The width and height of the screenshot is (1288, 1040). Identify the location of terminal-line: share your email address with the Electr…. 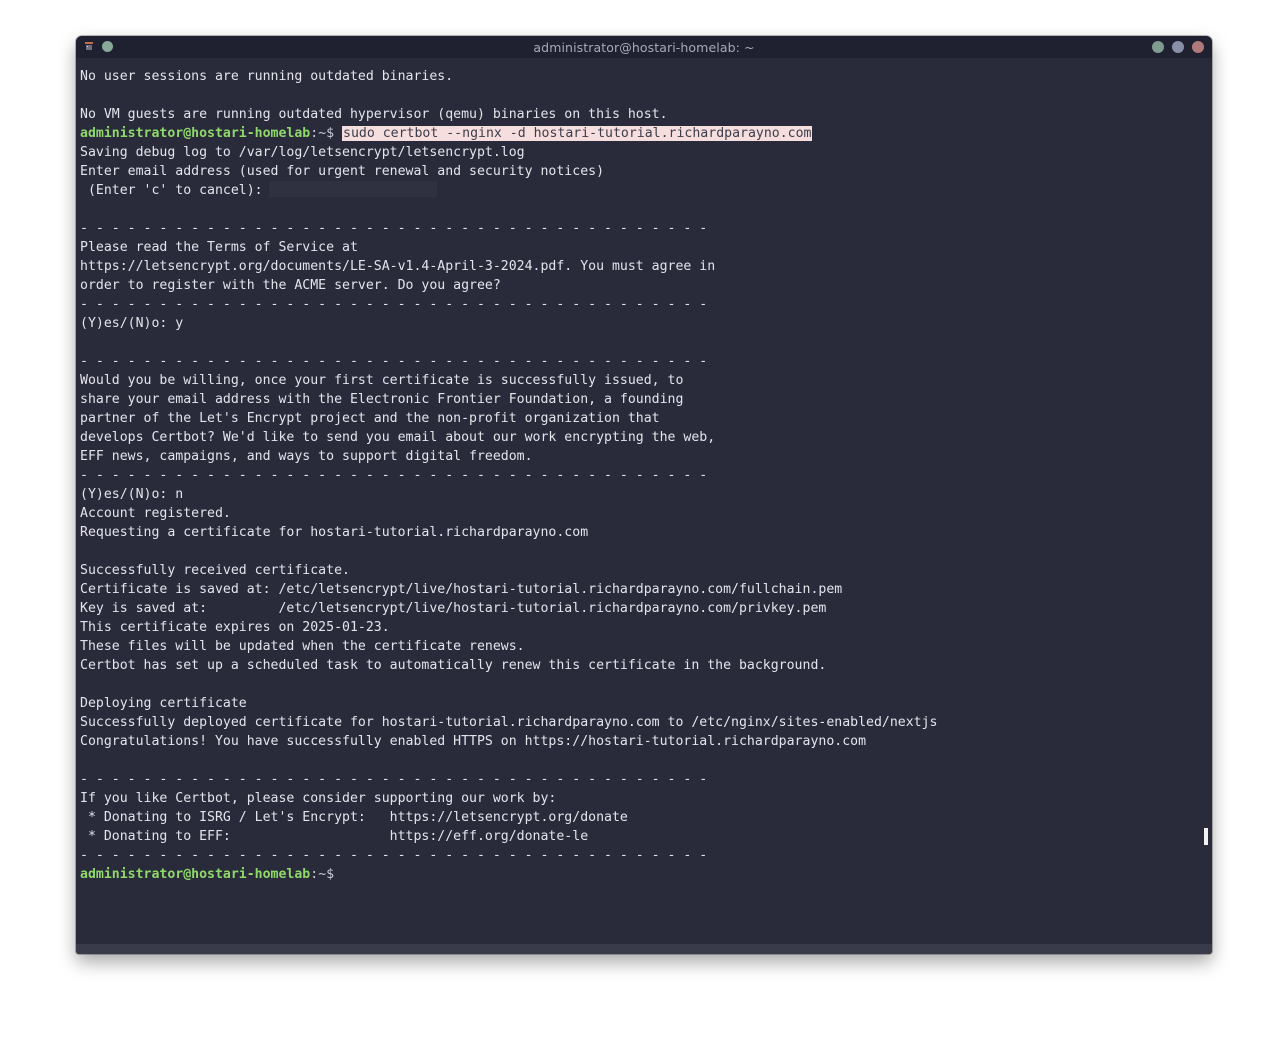
(382, 399).